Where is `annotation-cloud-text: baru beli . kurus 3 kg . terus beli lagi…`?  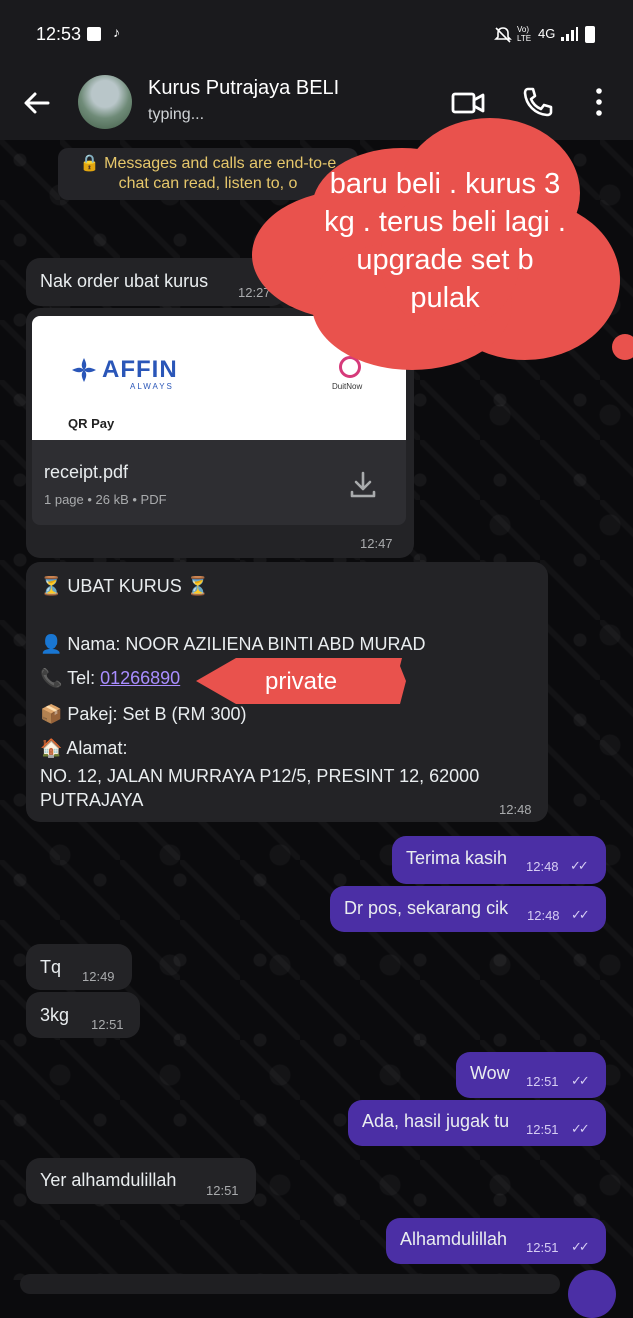
annotation-cloud-text: baru beli . kurus 3 kg . terus beli lagi… is located at coordinates (445, 241).